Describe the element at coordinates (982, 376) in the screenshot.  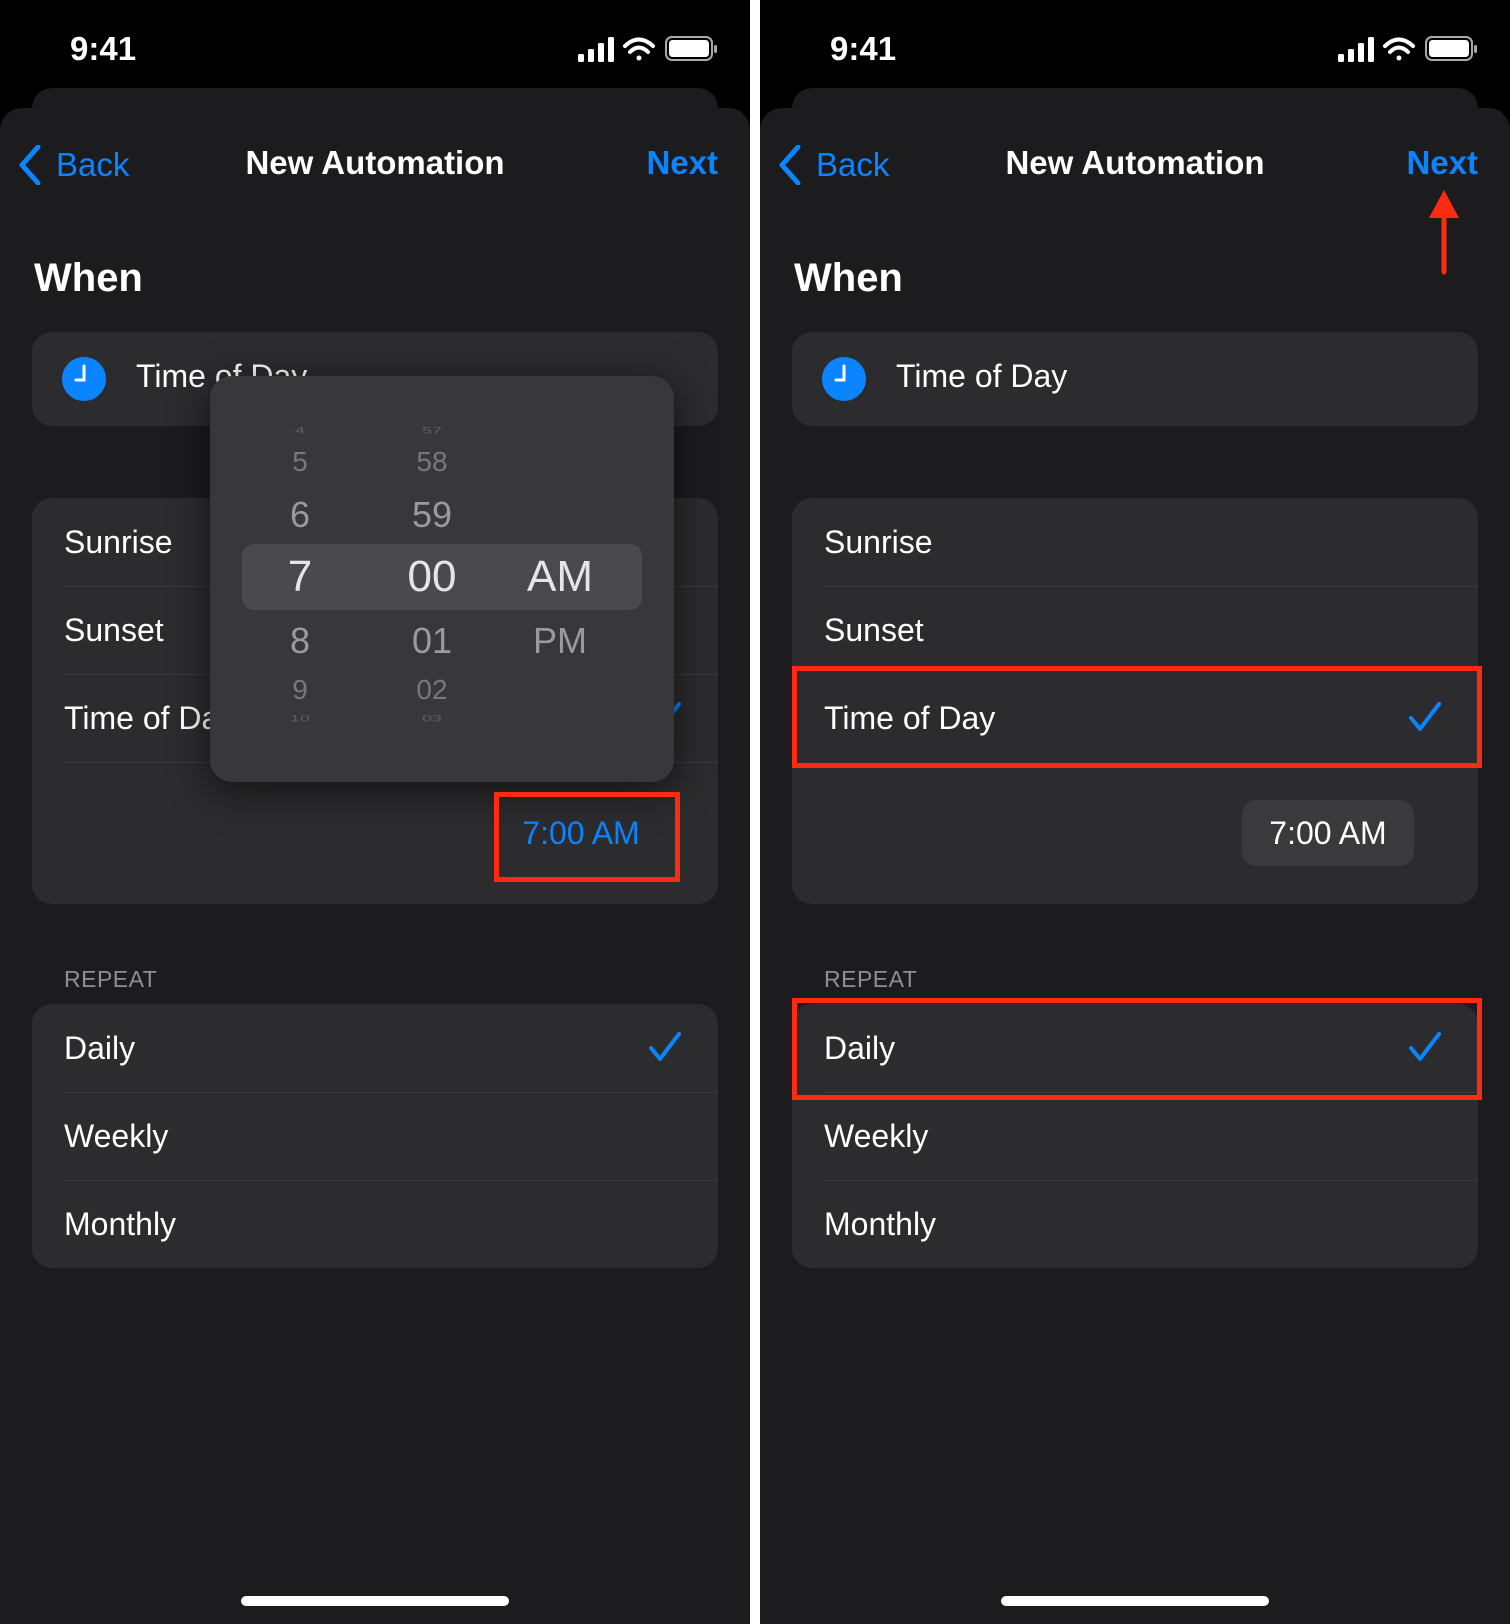
I see `trigger-label: Time of Day` at that location.